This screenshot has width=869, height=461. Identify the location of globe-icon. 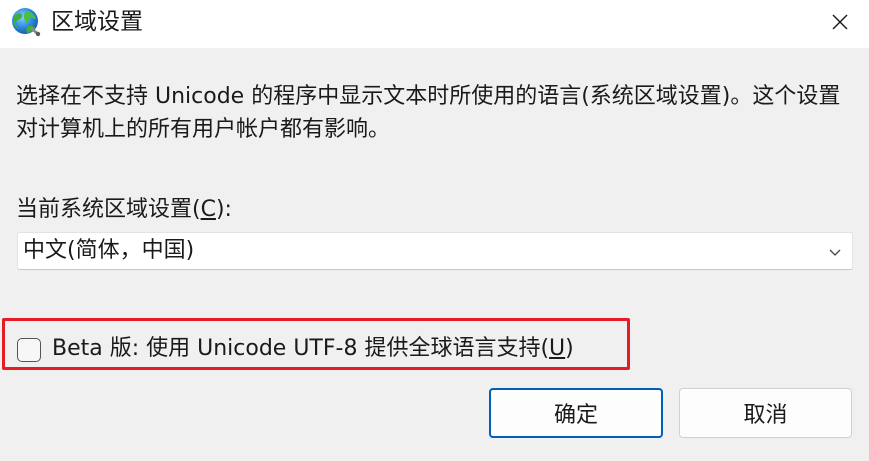
(25, 22).